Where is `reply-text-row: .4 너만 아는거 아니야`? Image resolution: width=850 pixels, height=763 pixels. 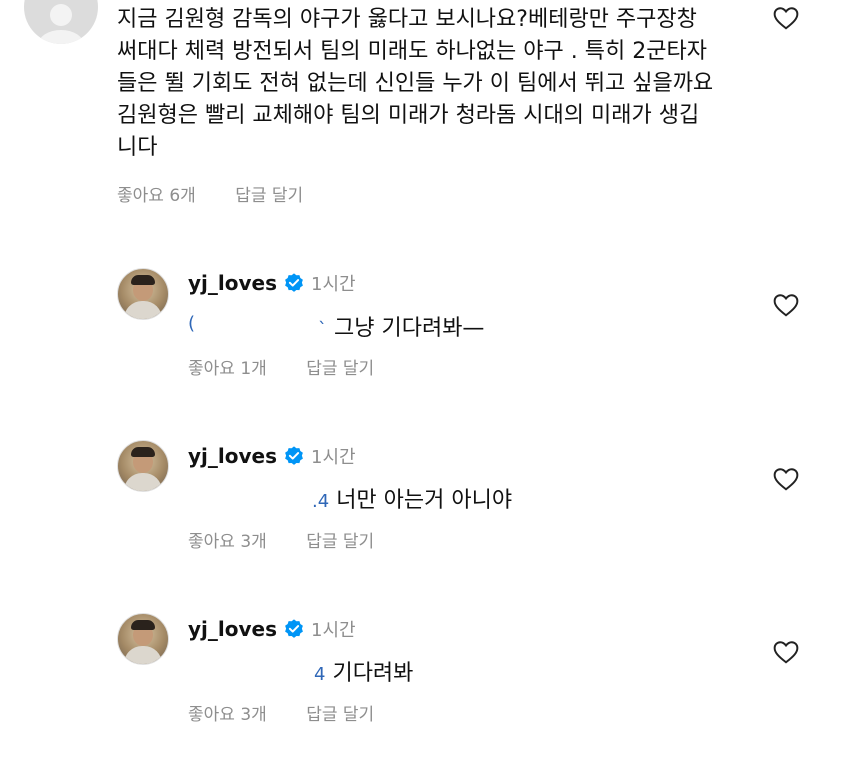
reply-text-row: .4 너만 아는거 아니야 is located at coordinates (412, 498).